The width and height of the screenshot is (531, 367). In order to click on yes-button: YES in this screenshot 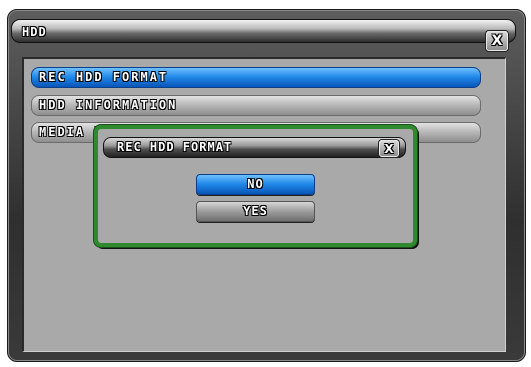, I will do `click(255, 211)`.